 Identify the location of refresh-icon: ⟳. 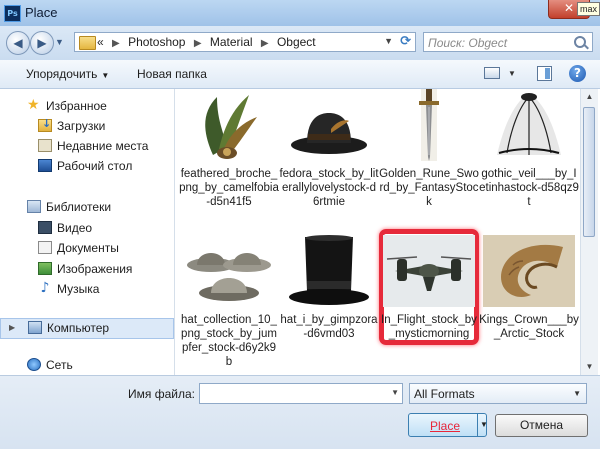
(405, 41).